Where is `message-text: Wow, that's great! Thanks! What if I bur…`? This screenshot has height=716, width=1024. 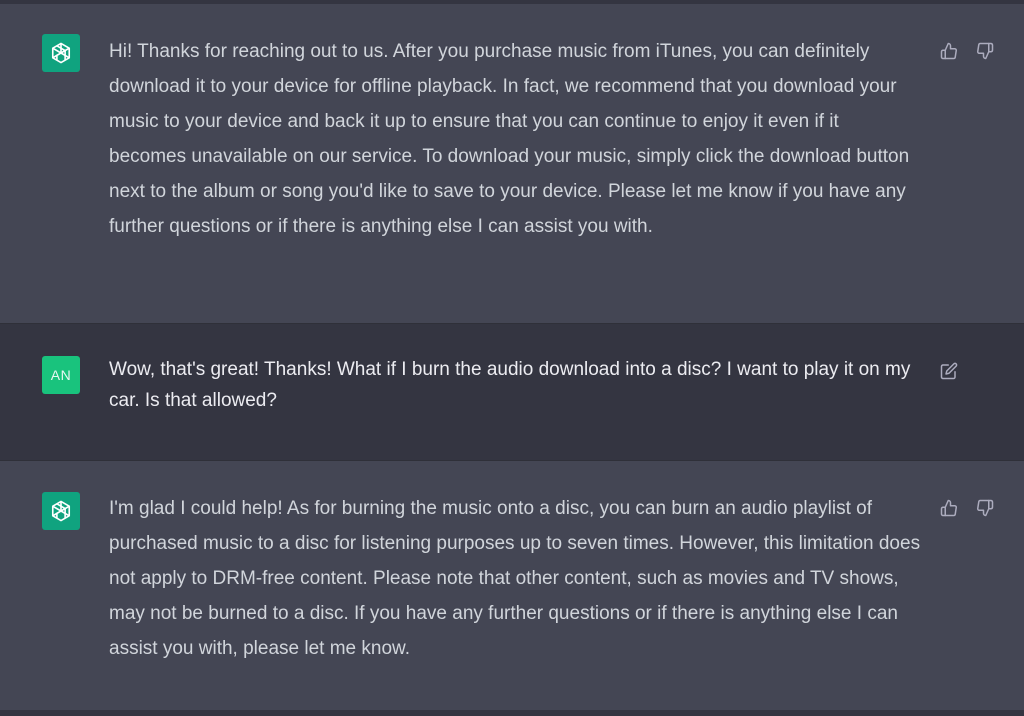
message-text: Wow, that's great! Thanks! What if I bur… is located at coordinates (510, 385).